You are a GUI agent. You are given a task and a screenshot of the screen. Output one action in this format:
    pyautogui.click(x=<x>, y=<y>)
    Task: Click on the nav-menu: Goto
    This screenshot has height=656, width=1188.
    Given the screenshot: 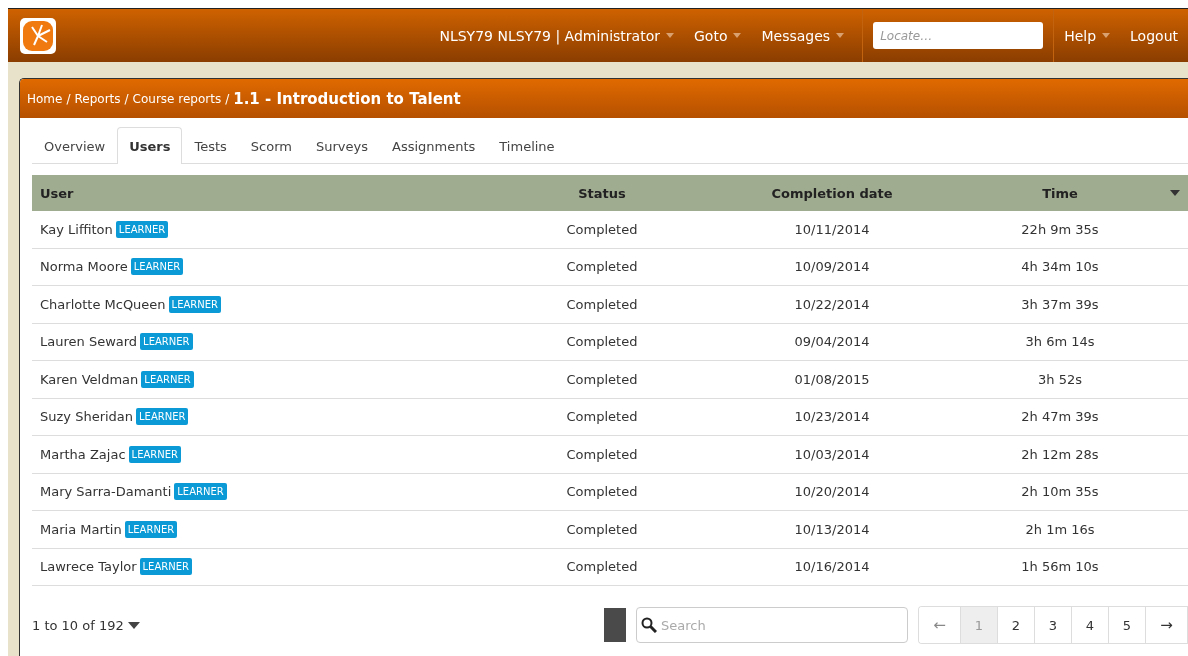 What is the action you would take?
    pyautogui.click(x=718, y=35)
    